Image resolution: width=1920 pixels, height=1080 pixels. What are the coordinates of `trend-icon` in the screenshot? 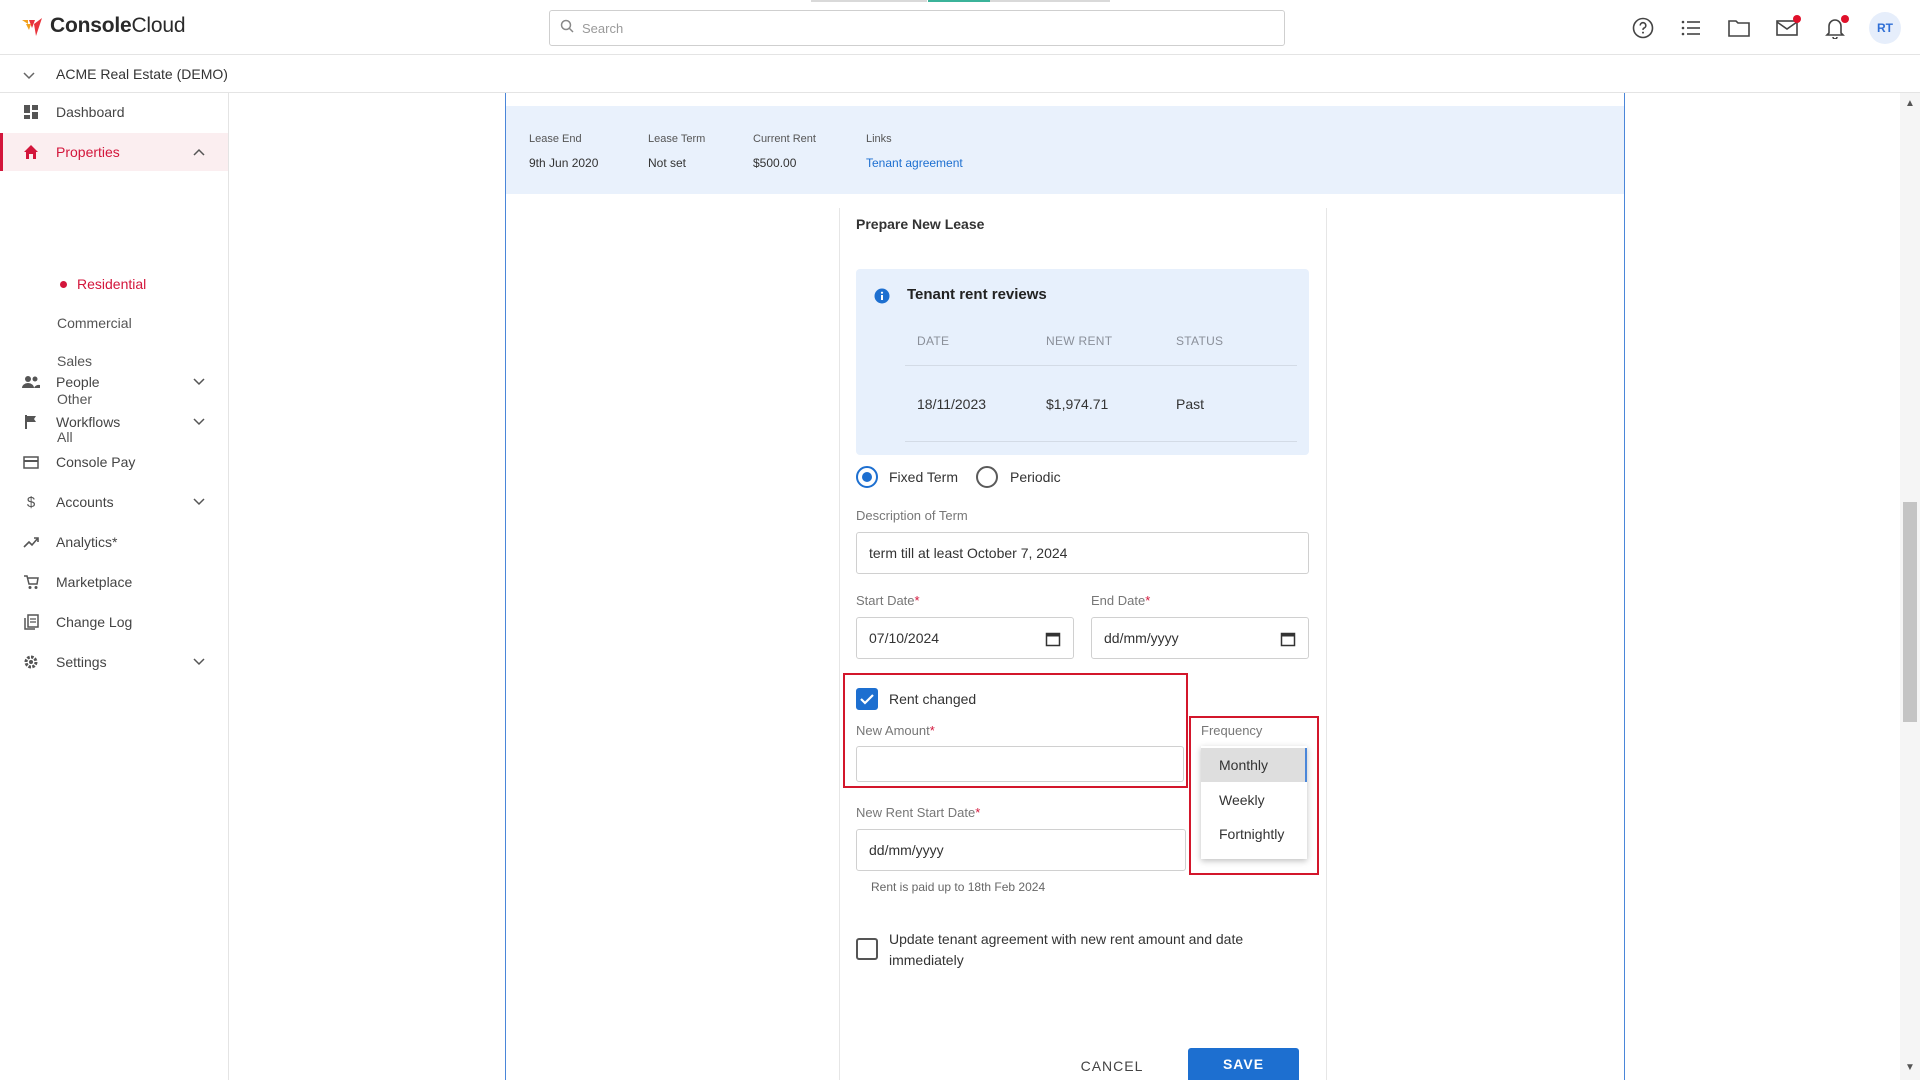 It's located at (31, 542).